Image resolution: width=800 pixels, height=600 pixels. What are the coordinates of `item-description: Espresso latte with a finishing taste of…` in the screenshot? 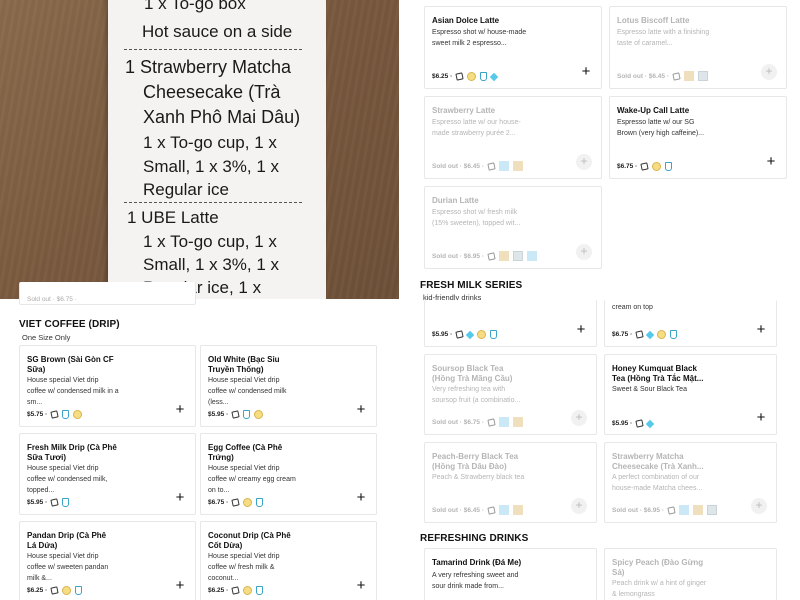 It's located at (663, 38).